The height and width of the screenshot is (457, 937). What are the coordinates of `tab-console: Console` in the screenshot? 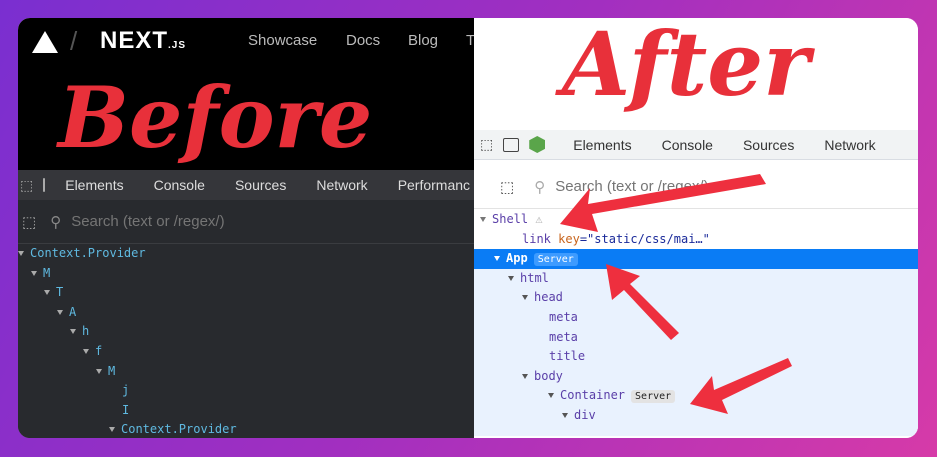 It's located at (179, 185).